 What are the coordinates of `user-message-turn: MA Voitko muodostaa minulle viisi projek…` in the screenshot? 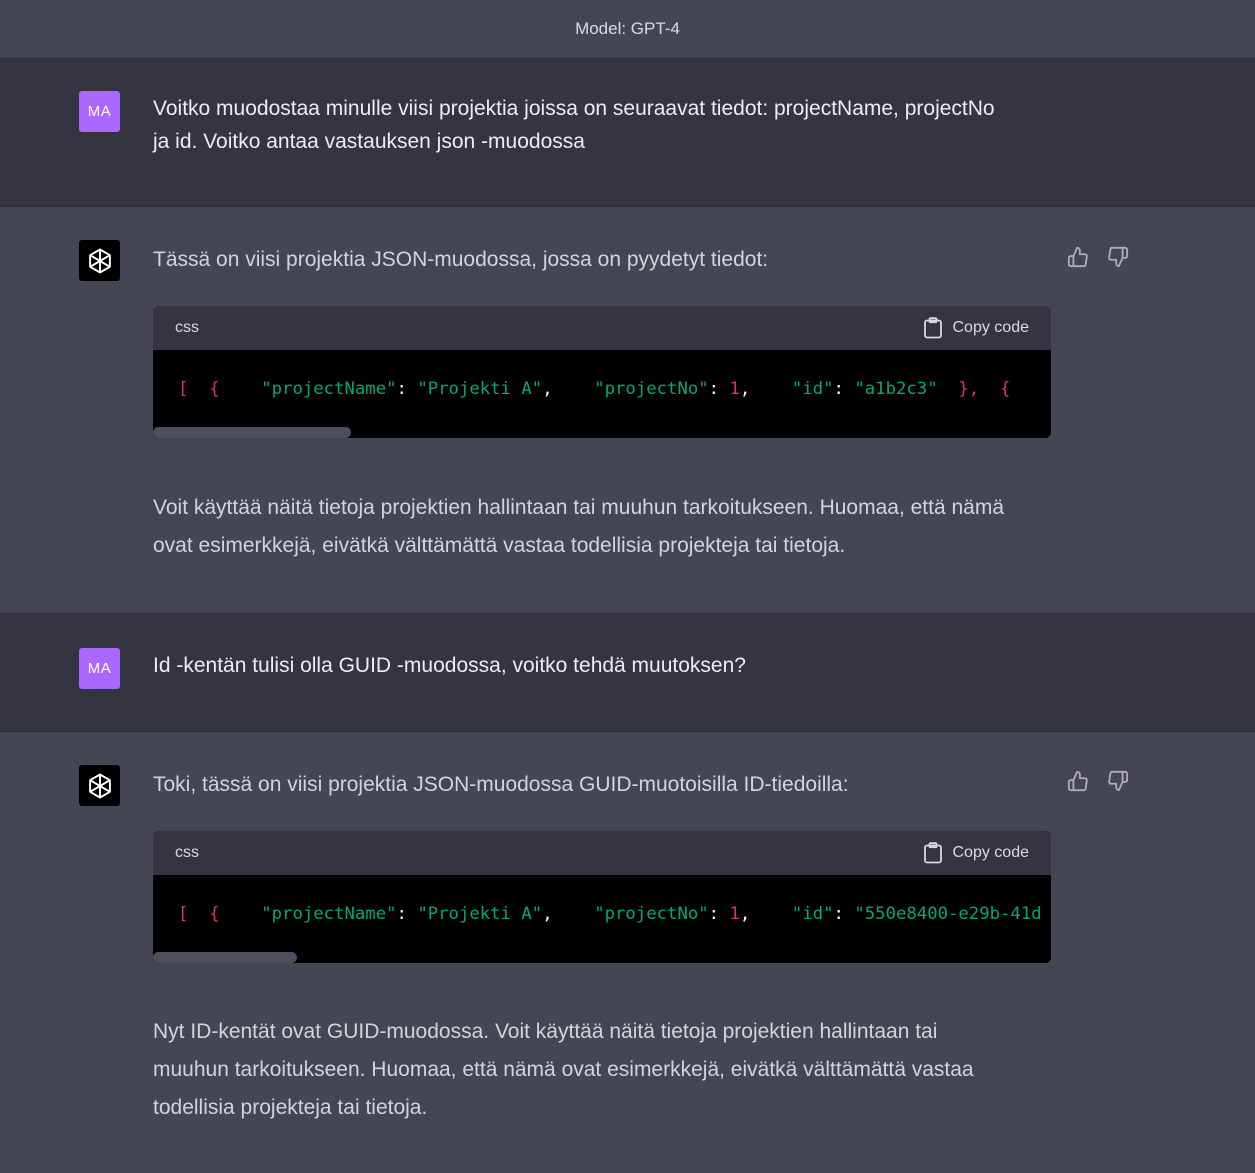 It's located at (627, 132).